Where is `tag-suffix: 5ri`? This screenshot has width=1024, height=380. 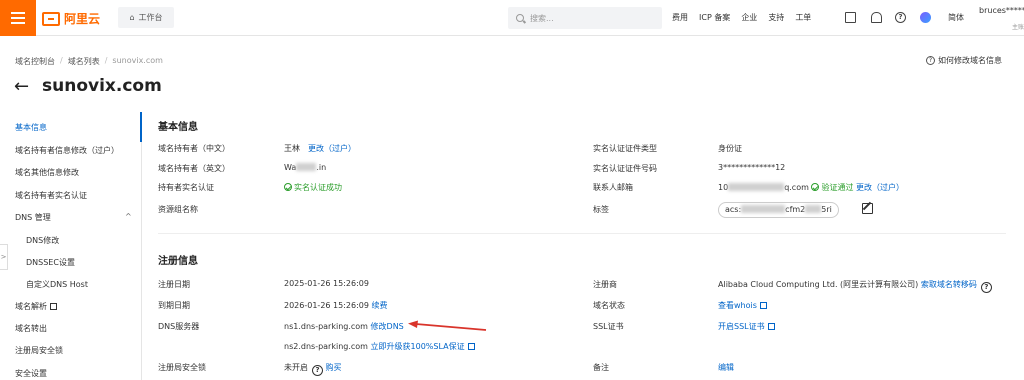
tag-suffix: 5ri is located at coordinates (826, 209).